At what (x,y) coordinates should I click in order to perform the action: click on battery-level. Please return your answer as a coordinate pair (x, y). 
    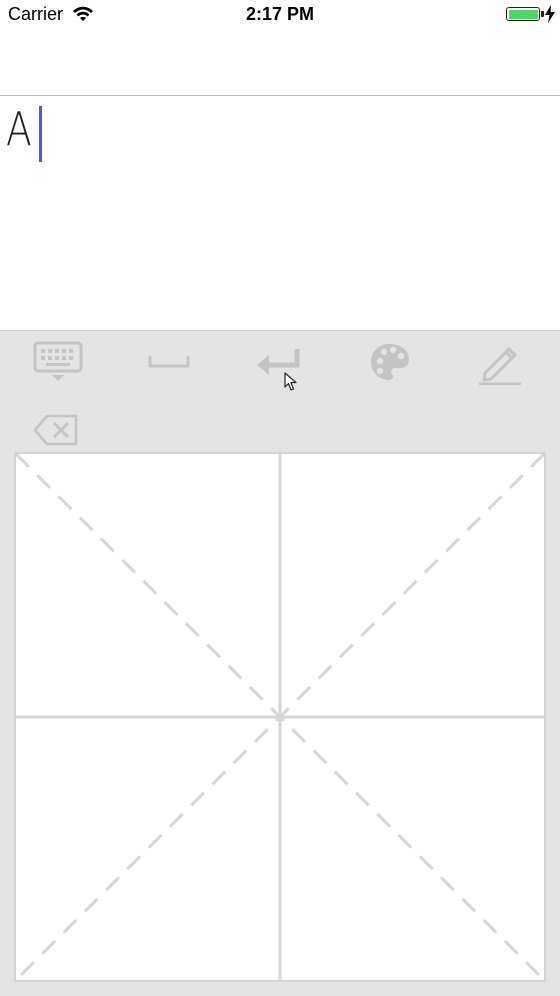
    Looking at the image, I should click on (523, 14).